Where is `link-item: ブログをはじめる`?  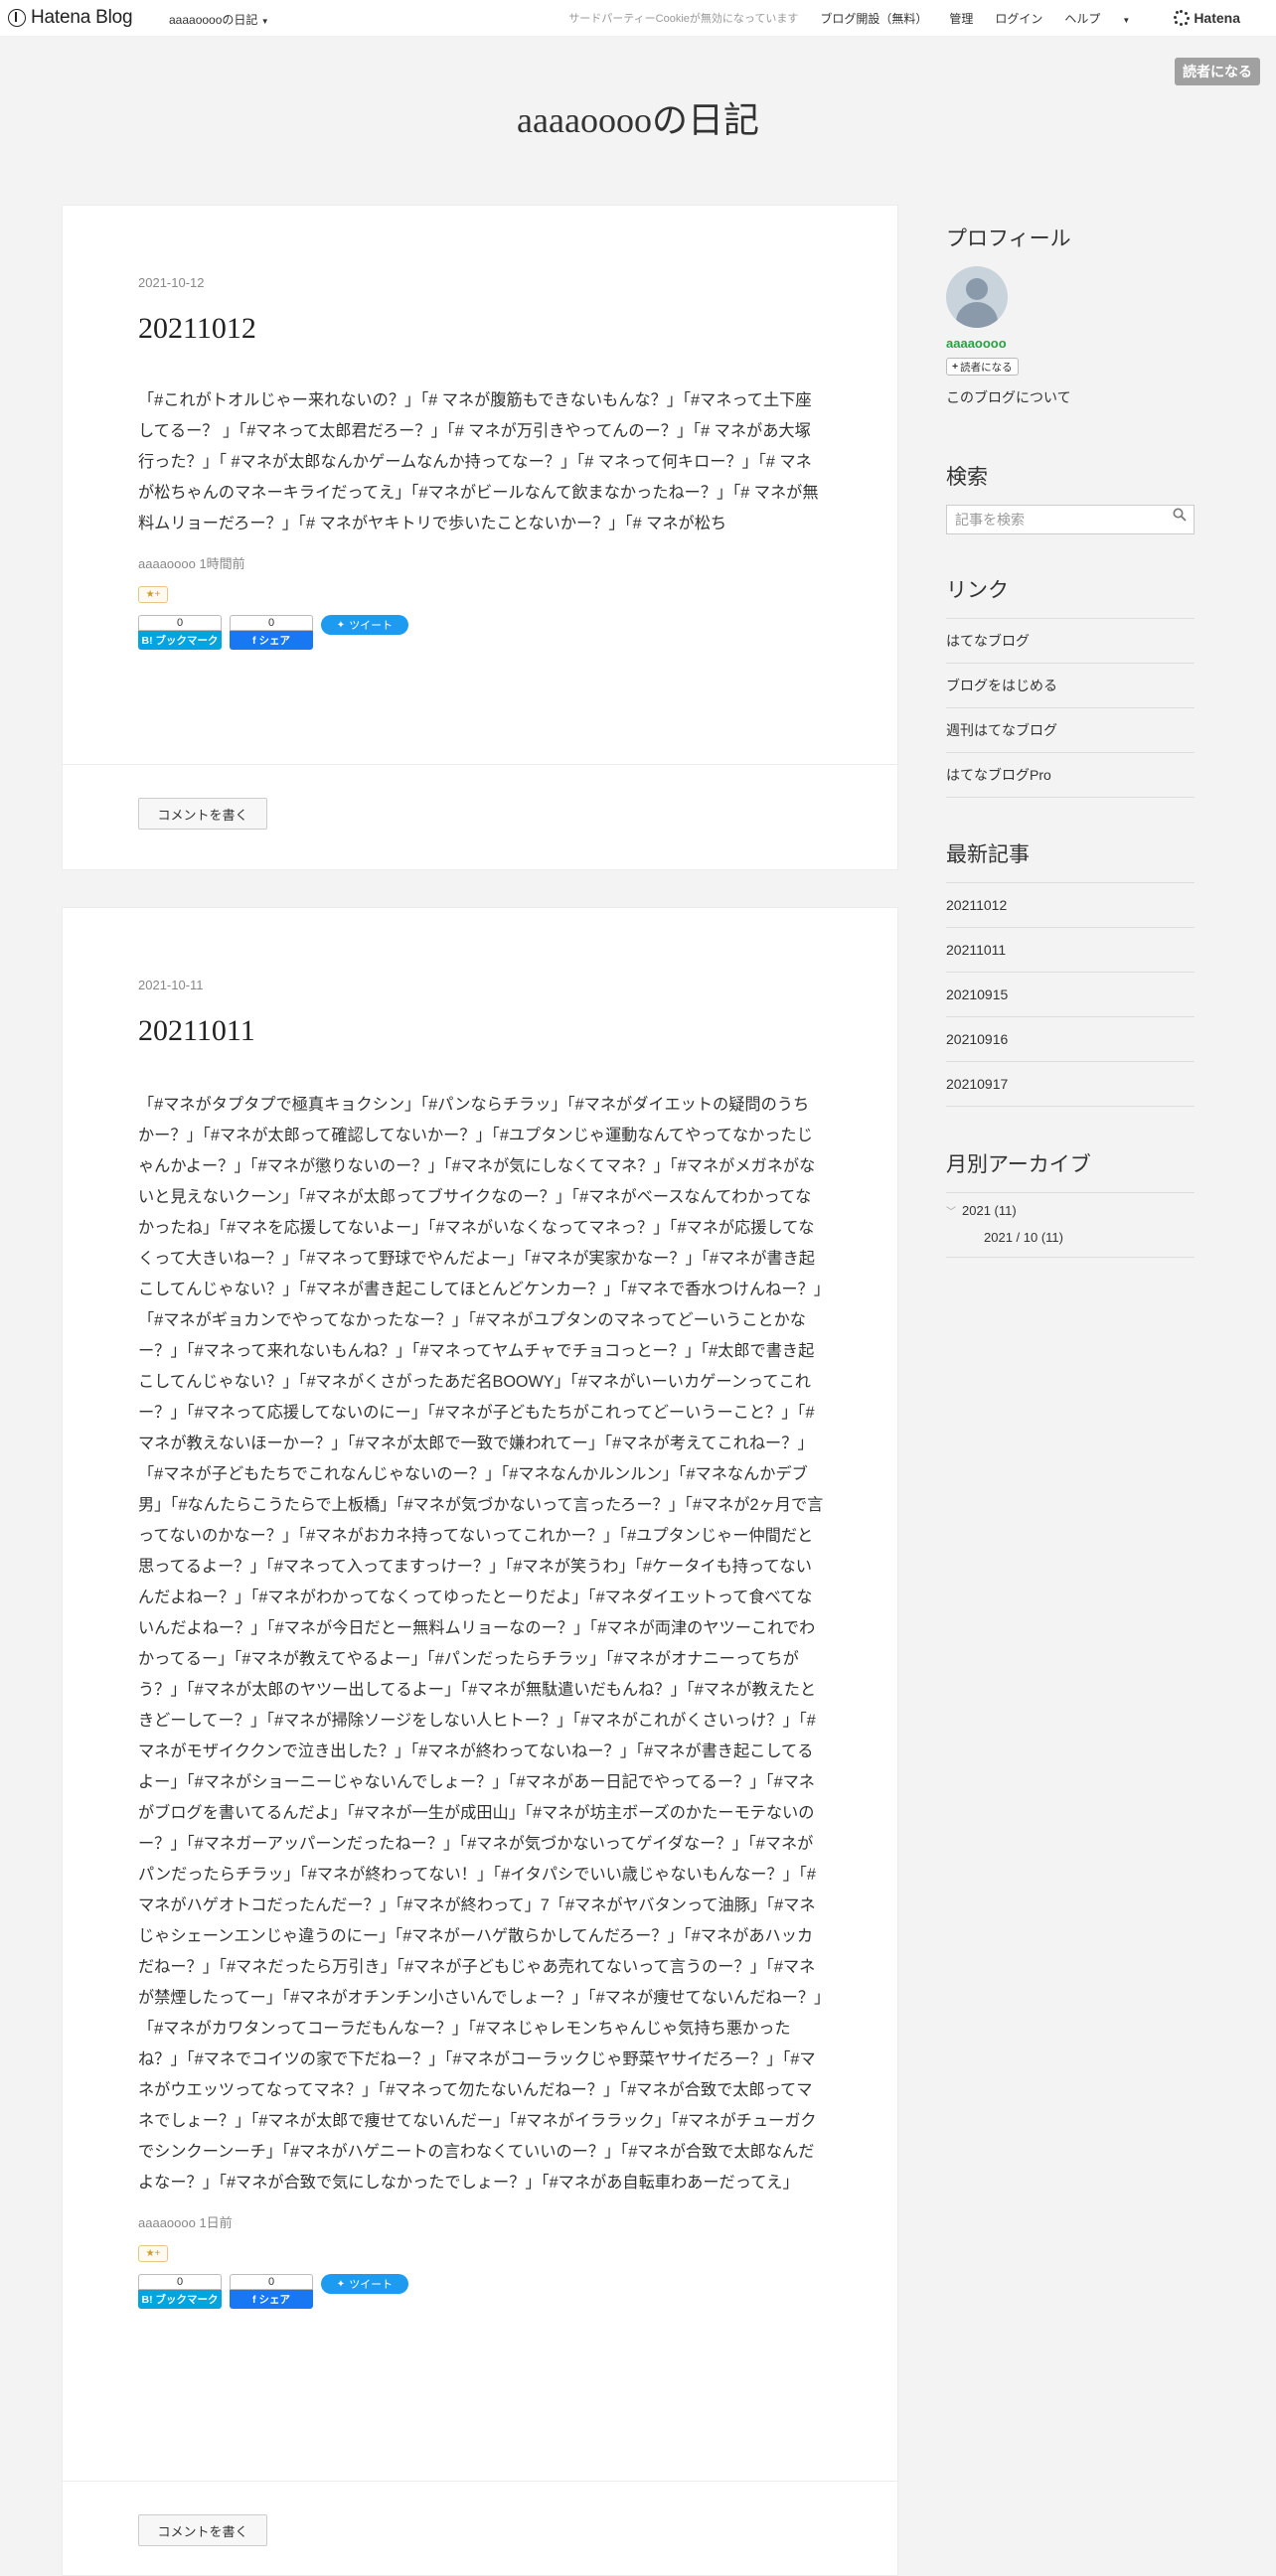 link-item: ブログをはじめる is located at coordinates (1070, 686).